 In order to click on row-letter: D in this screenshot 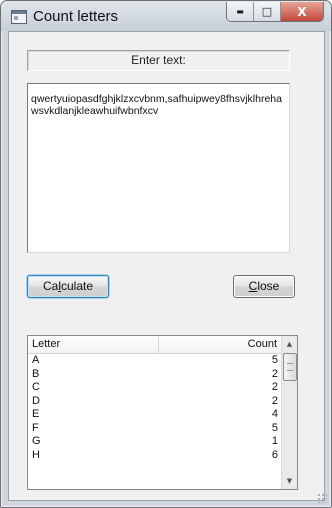, I will do `click(36, 400)`.